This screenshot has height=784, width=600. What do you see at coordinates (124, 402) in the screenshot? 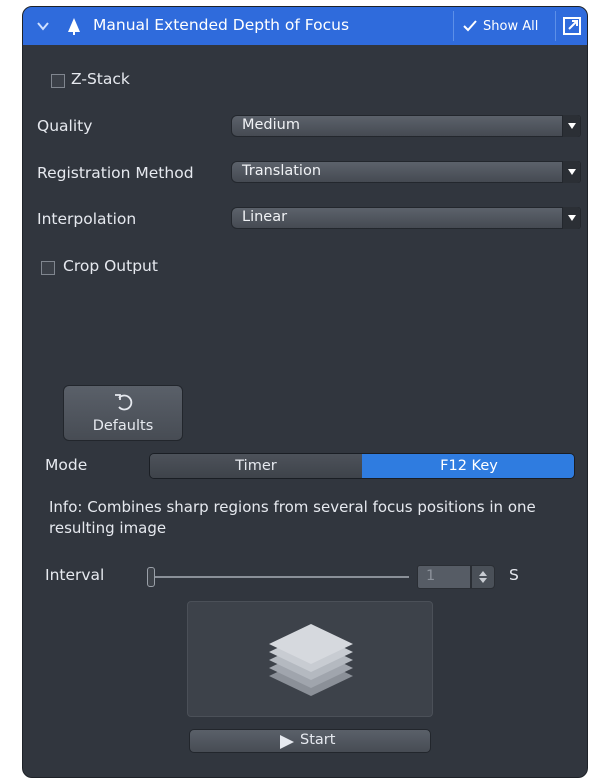
I see `undo-icon` at bounding box center [124, 402].